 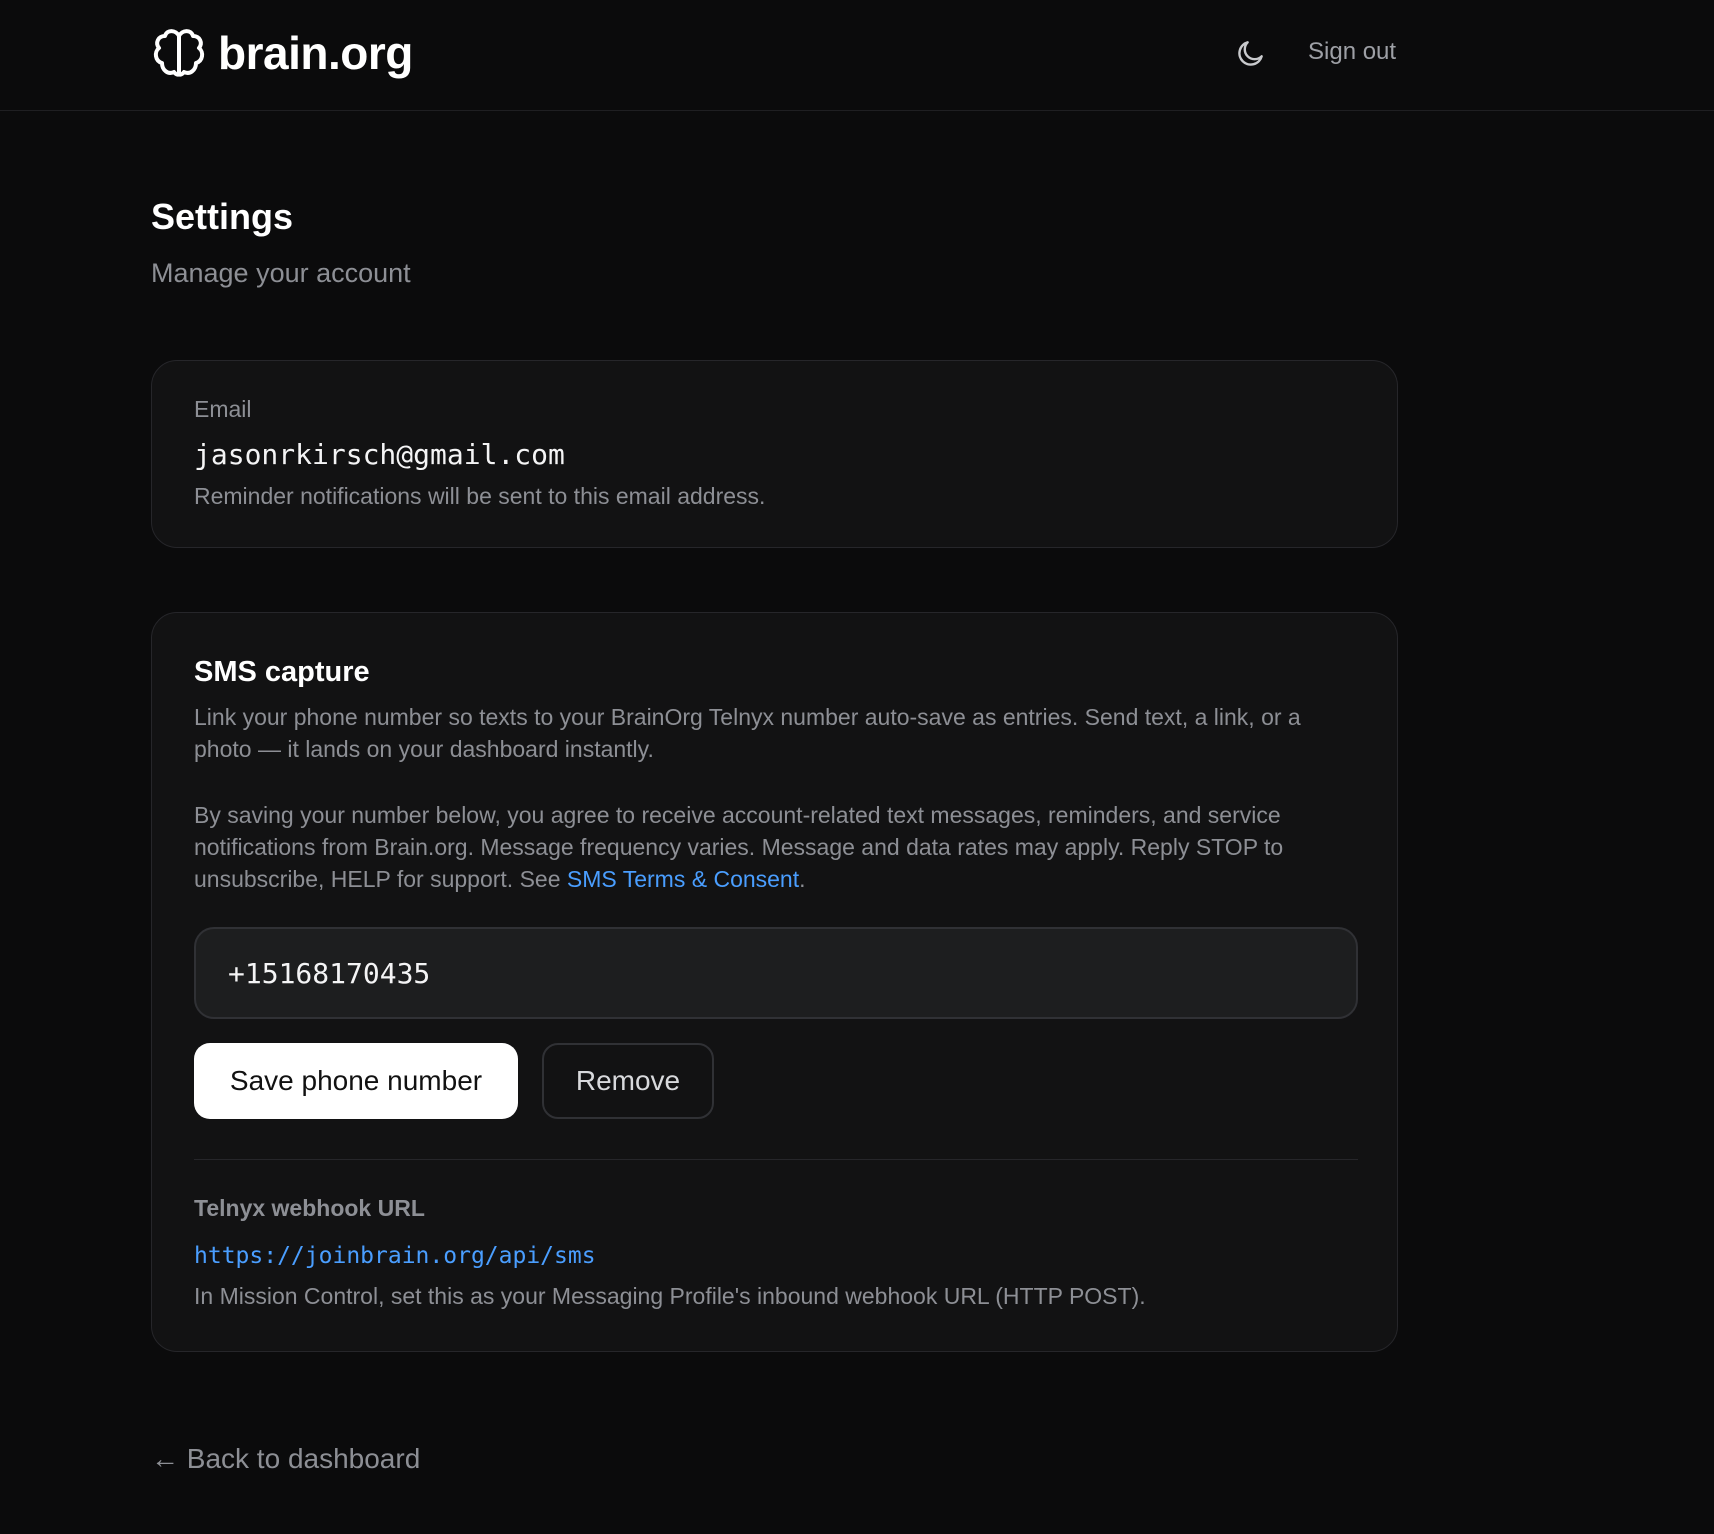 I want to click on email-value: jasonrkirsch@gmail.com, so click(x=379, y=454).